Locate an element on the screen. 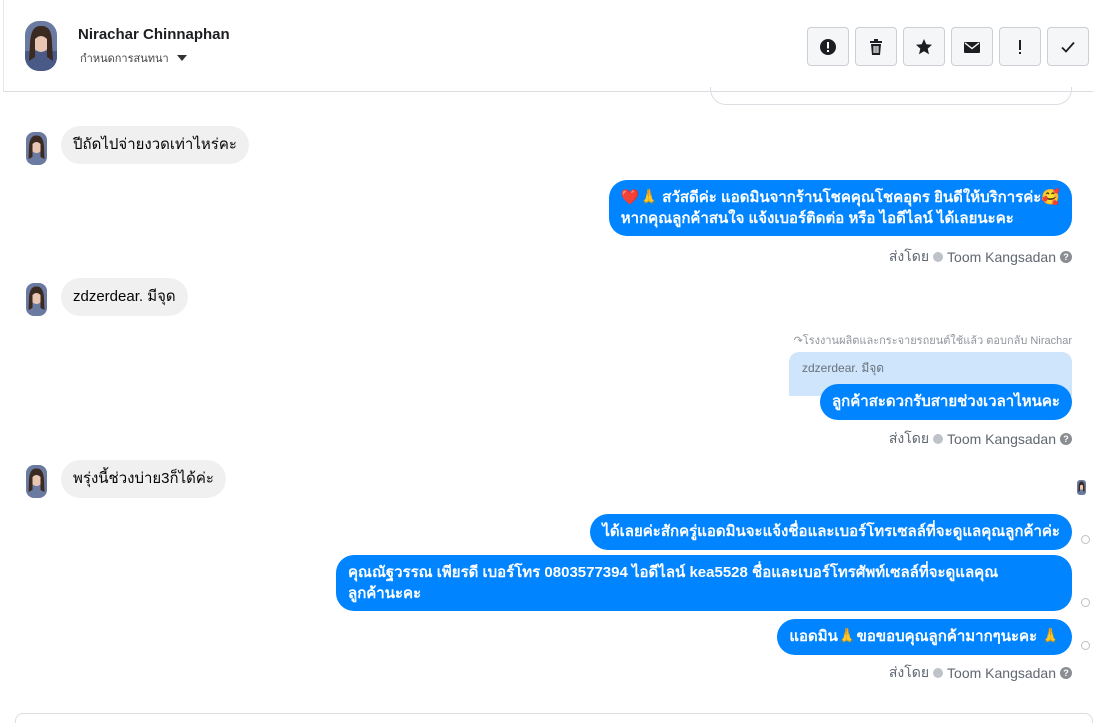 This screenshot has height=723, width=1093. conversation-header: Nirachar Chinnaphan กำหนดการสนทนา is located at coordinates (548, 46).